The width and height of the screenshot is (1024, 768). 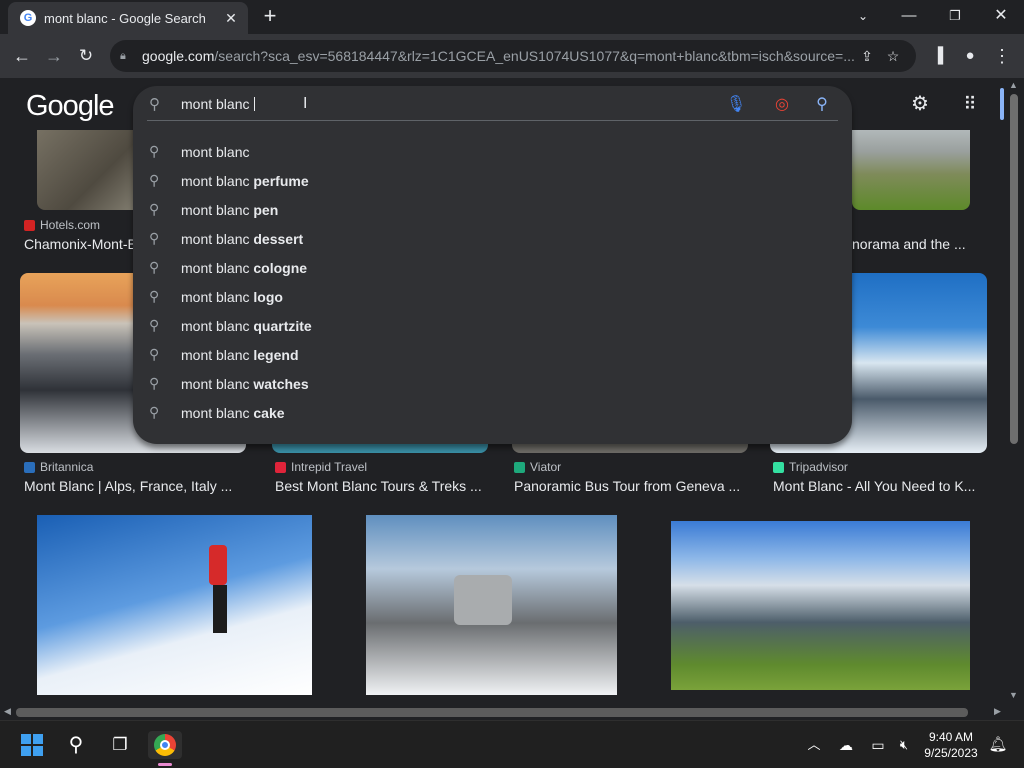 I want to click on search-box: ⚲ mont blanc I 🎙︎ ◎ ⚲, so click(x=492, y=105).